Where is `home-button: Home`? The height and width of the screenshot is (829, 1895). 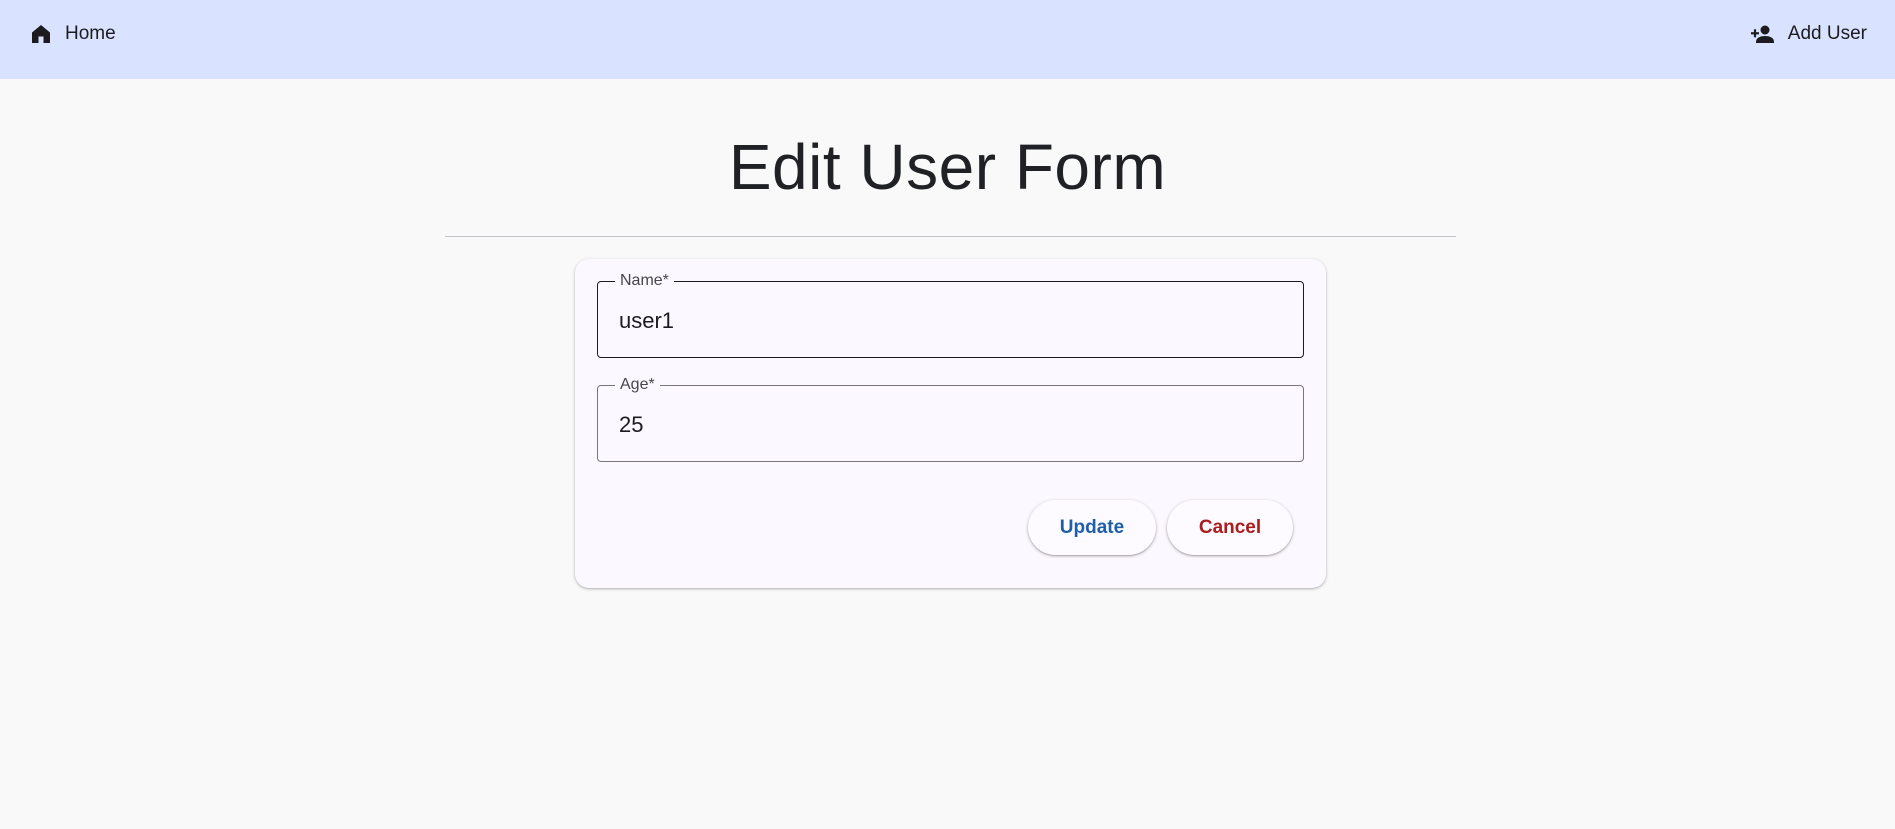 home-button: Home is located at coordinates (72, 34).